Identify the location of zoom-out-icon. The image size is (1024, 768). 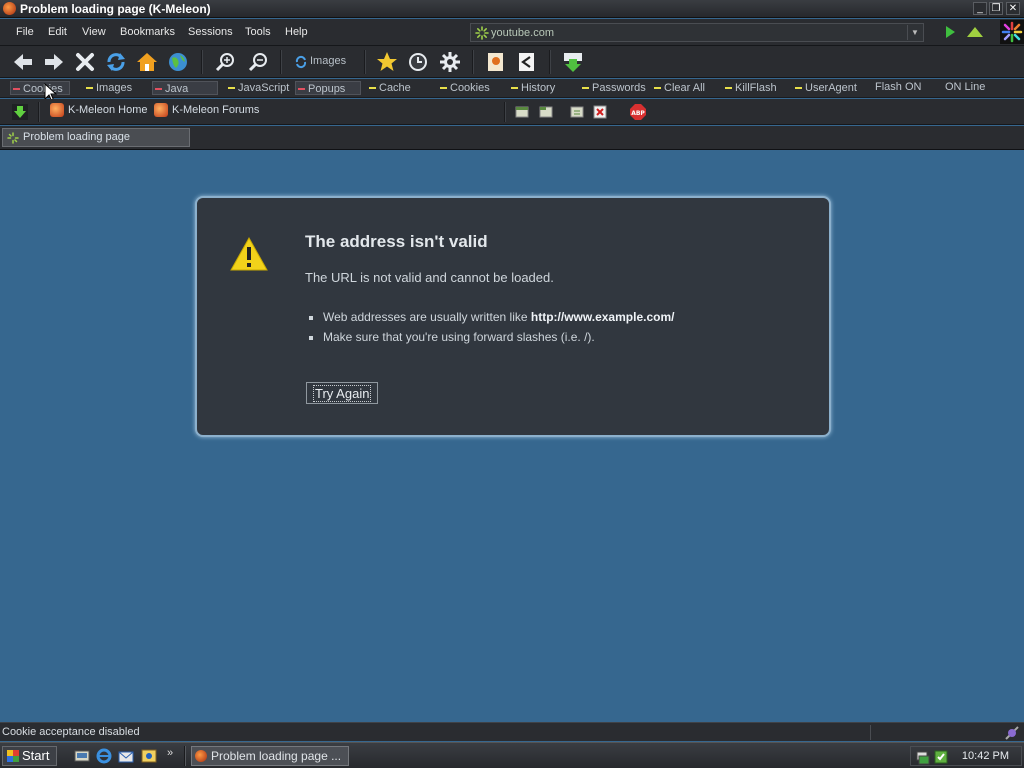
(257, 62).